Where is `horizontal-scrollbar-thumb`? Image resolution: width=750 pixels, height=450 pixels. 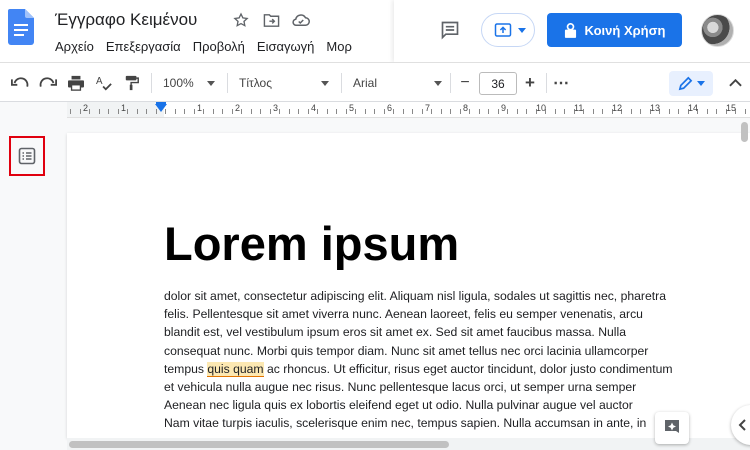 horizontal-scrollbar-thumb is located at coordinates (259, 444).